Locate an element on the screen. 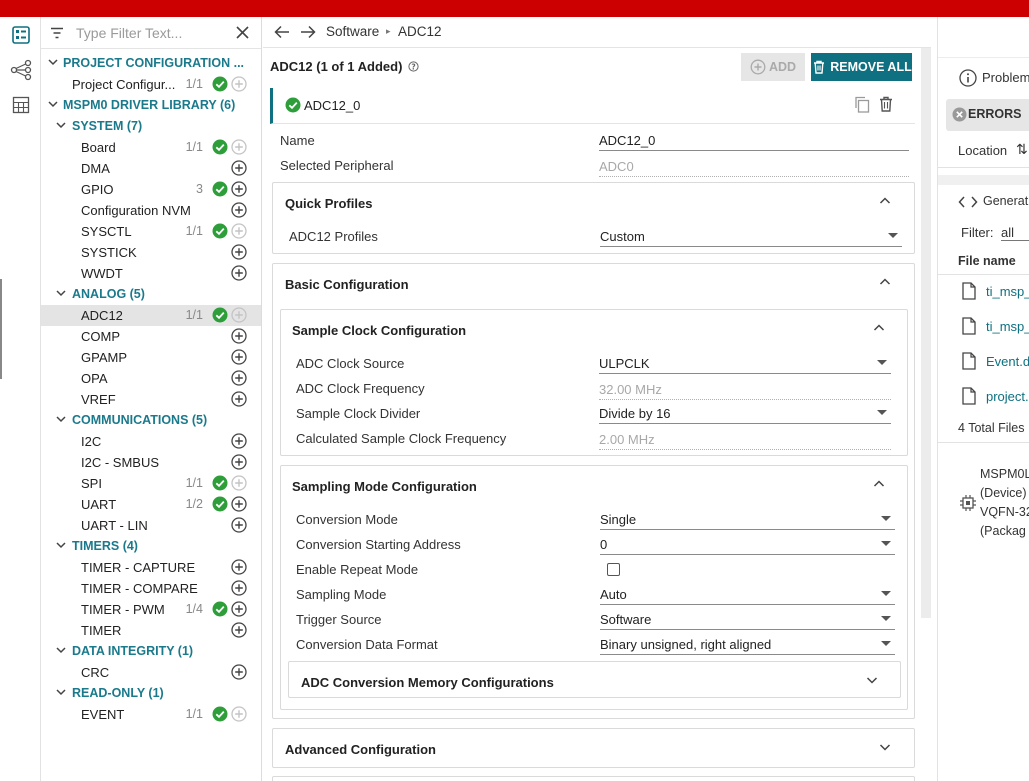 Image resolution: width=1029 pixels, height=781 pixels. tree-item: CRC is located at coordinates (151, 672).